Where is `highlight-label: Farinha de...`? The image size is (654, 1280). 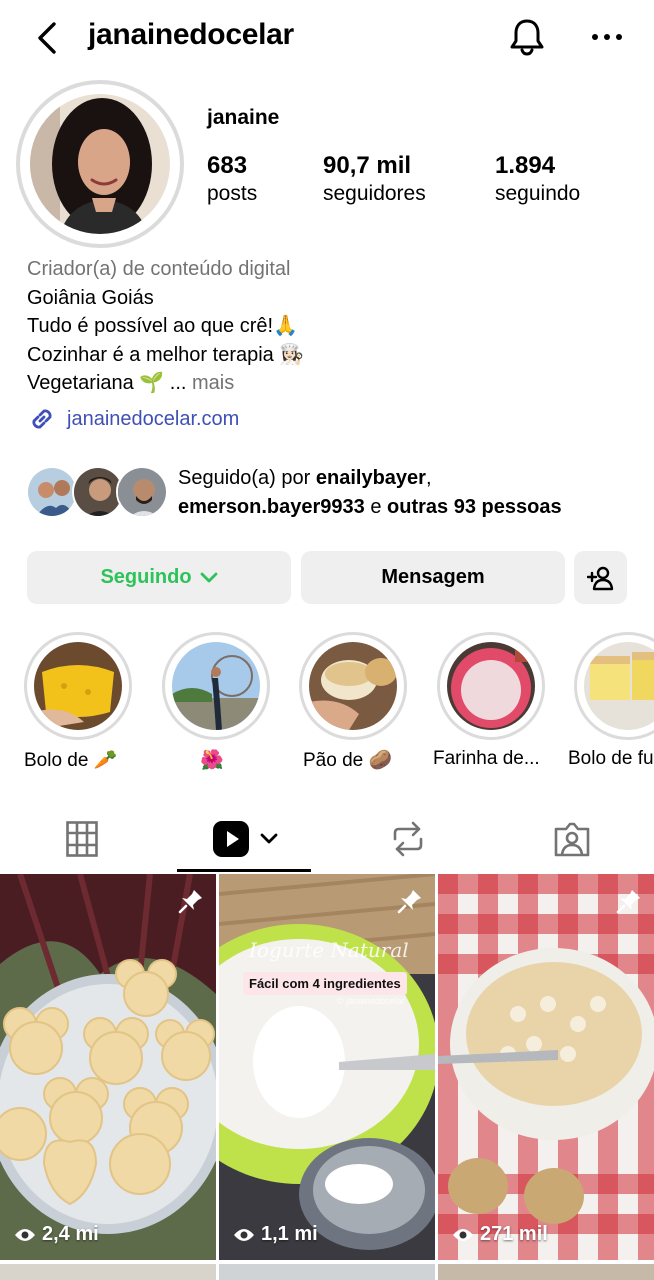
highlight-label: Farinha de... is located at coordinates (486, 758).